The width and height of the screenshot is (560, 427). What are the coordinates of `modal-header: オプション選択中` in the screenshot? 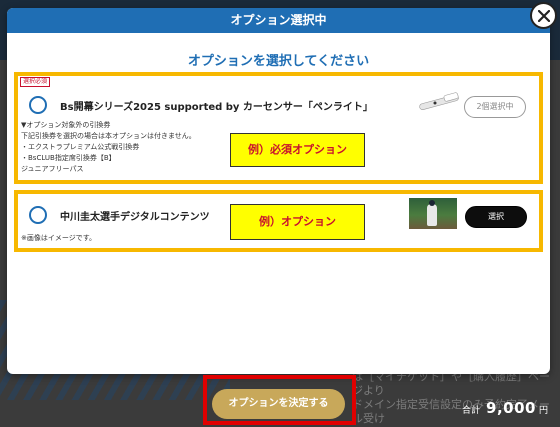 It's located at (278, 20).